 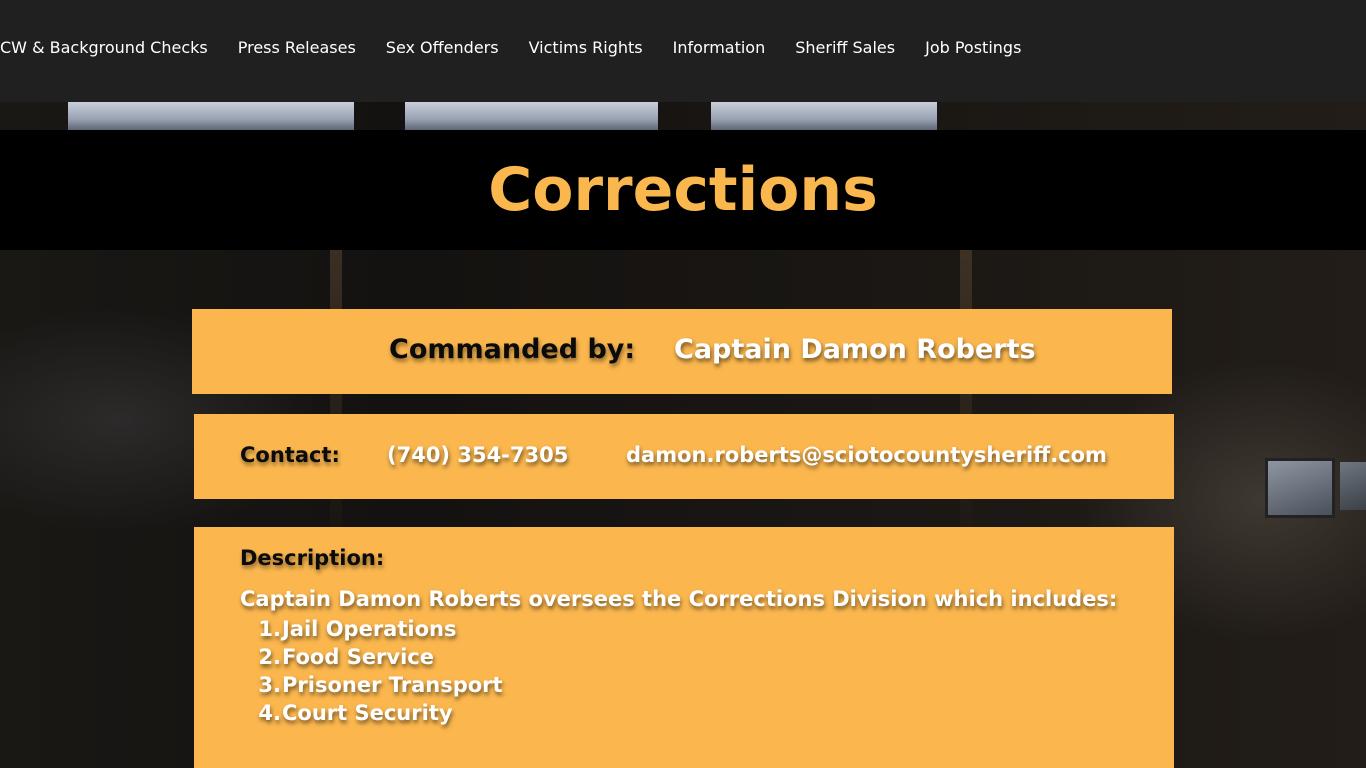 What do you see at coordinates (719, 47) in the screenshot?
I see `nav-item-information: Information` at bounding box center [719, 47].